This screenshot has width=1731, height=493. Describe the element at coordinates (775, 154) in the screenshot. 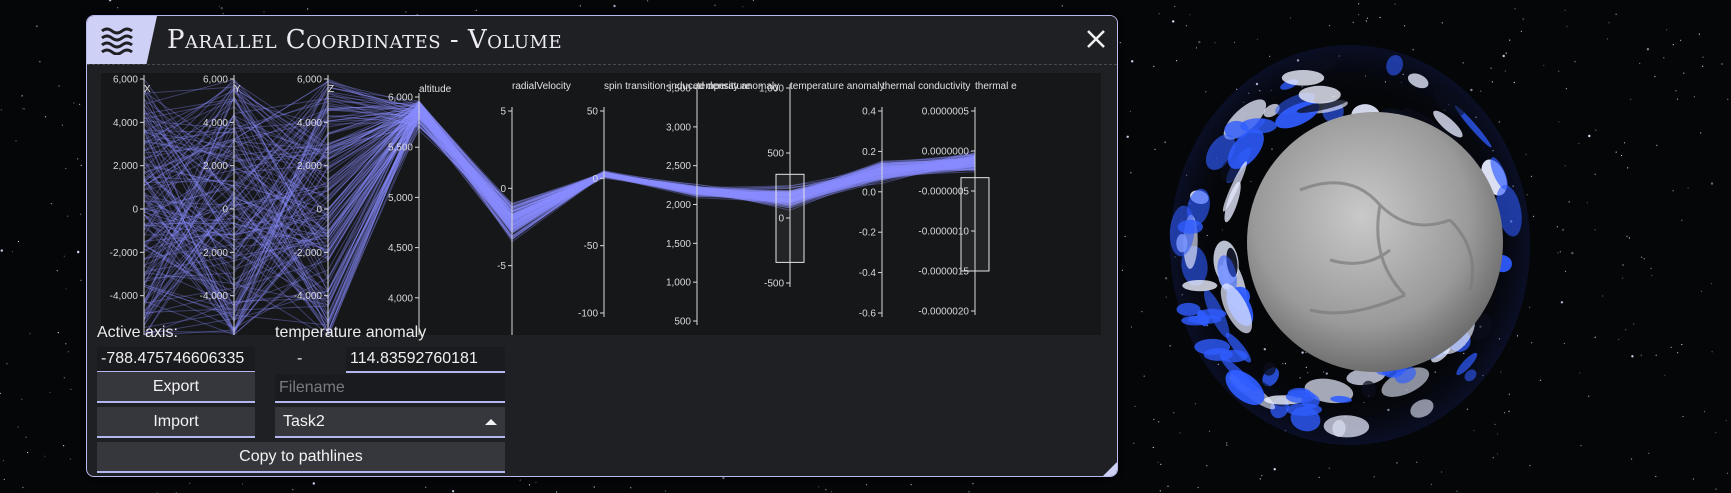

I see `tick-label: 500` at that location.